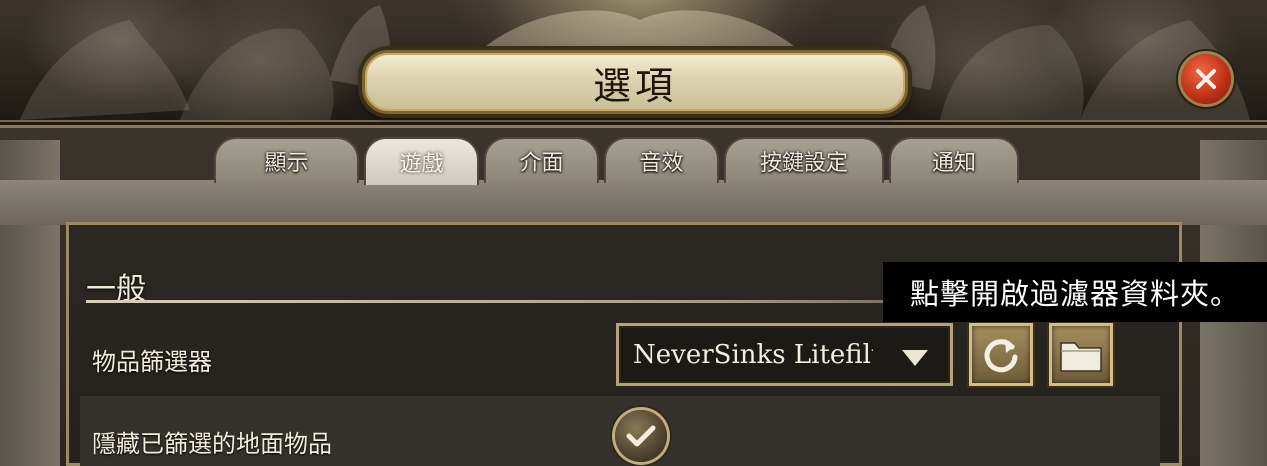  I want to click on reload-icon, so click(1001, 355).